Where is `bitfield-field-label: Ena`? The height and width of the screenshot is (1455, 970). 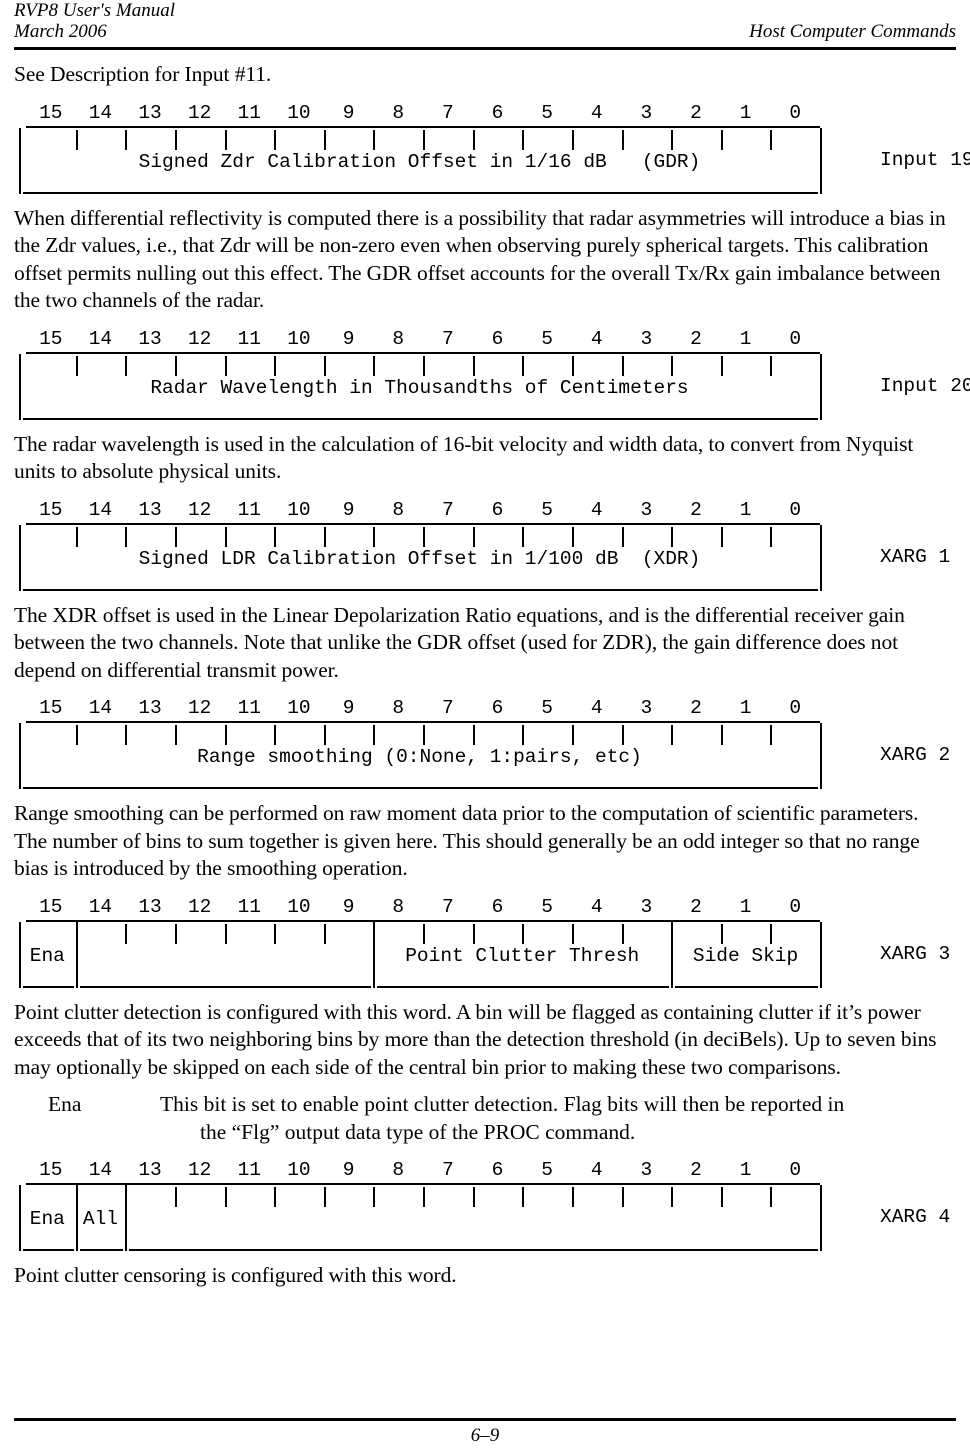
bitfield-field-label: Ena is located at coordinates (47, 1219).